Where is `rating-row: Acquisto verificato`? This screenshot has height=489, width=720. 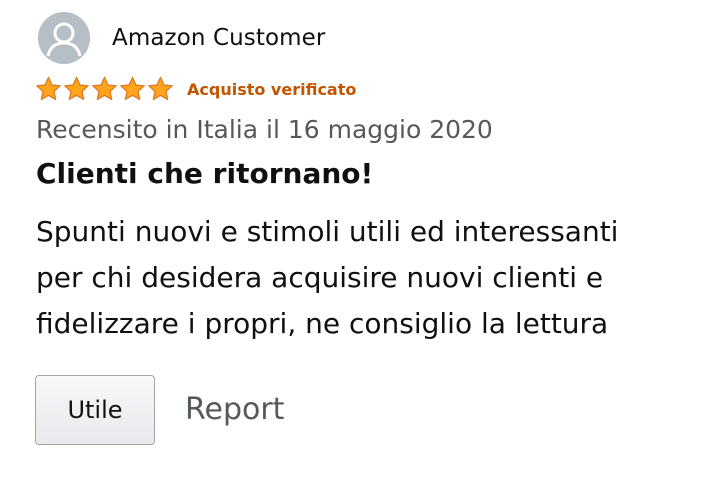
rating-row: Acquisto verificato is located at coordinates (195, 89).